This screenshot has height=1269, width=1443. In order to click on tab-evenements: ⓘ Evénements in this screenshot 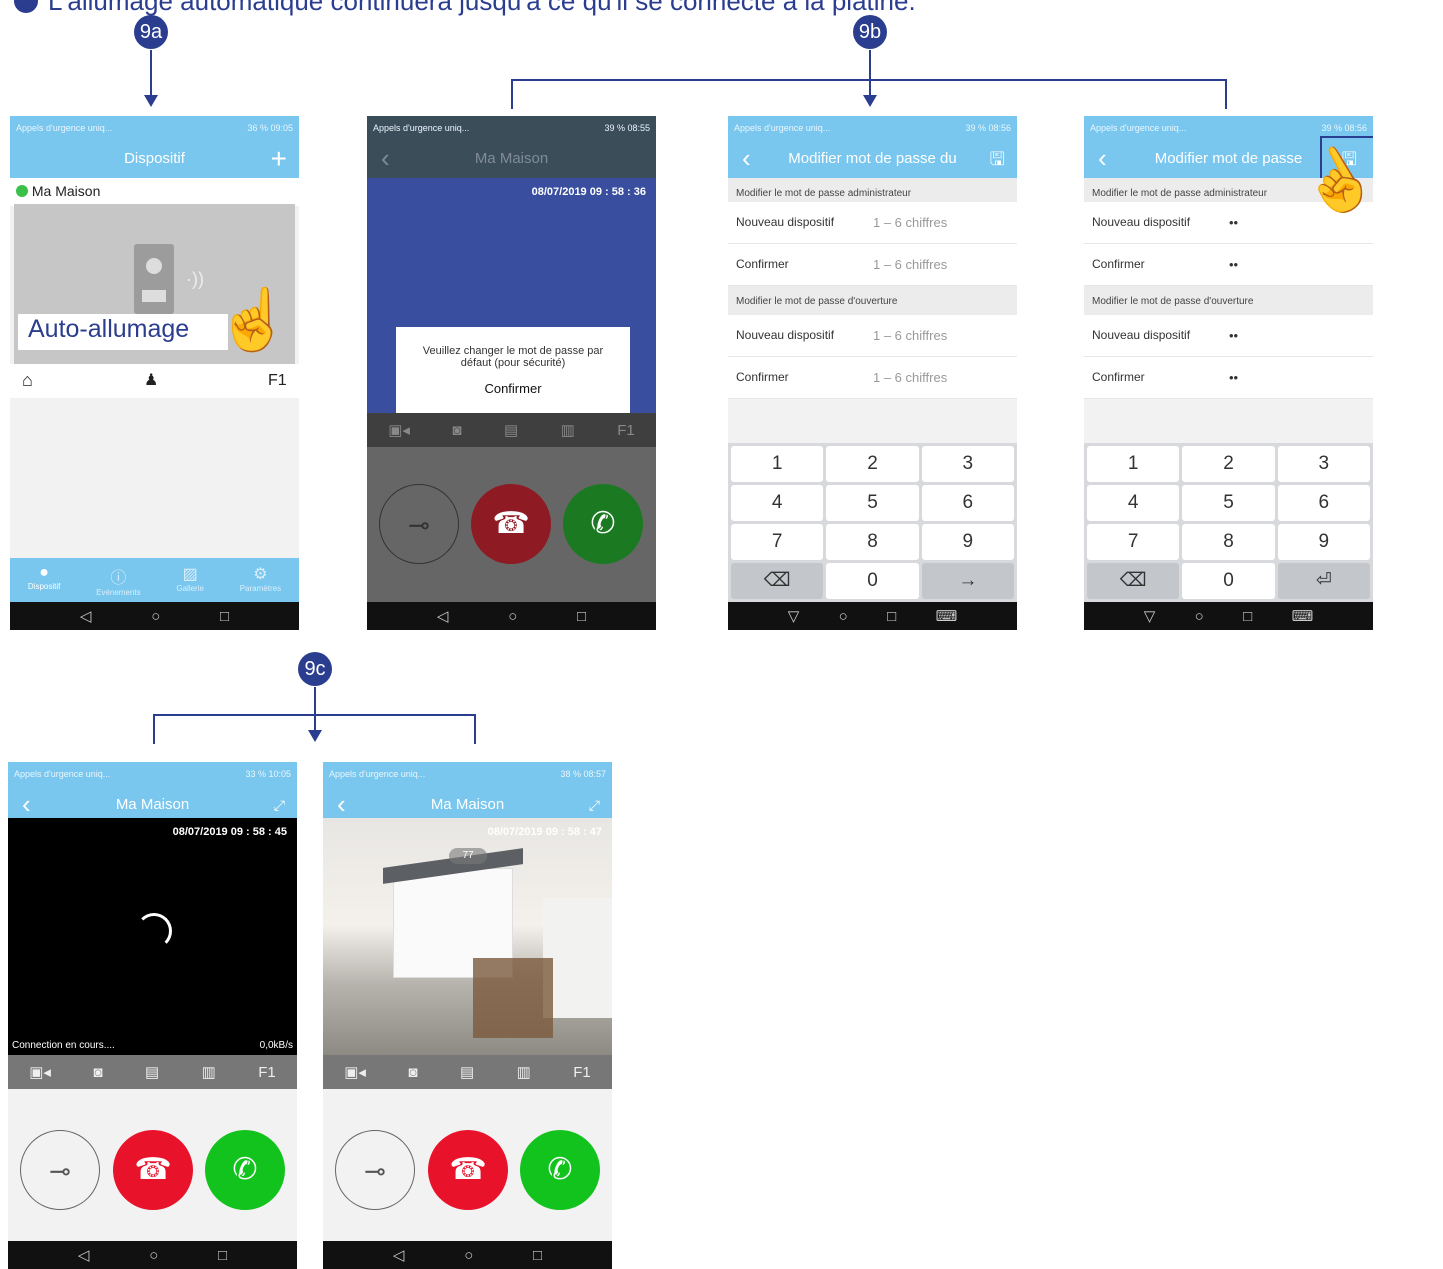, I will do `click(118, 580)`.